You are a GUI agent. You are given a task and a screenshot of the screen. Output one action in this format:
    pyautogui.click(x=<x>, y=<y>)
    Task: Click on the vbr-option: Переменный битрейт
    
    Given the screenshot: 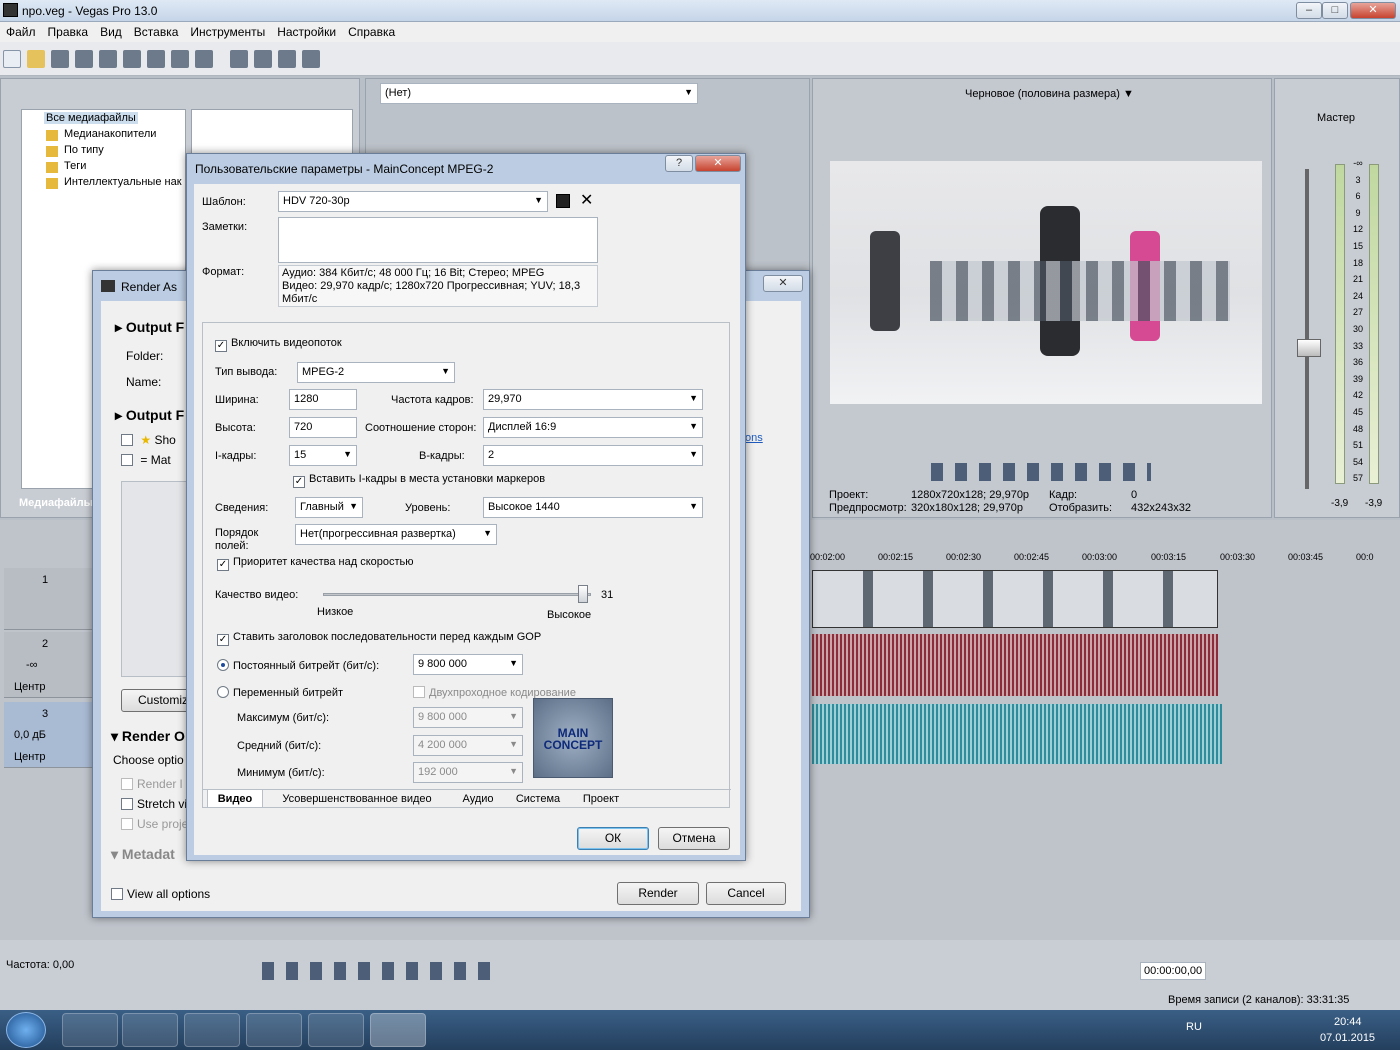 What is the action you would take?
    pyautogui.click(x=280, y=692)
    